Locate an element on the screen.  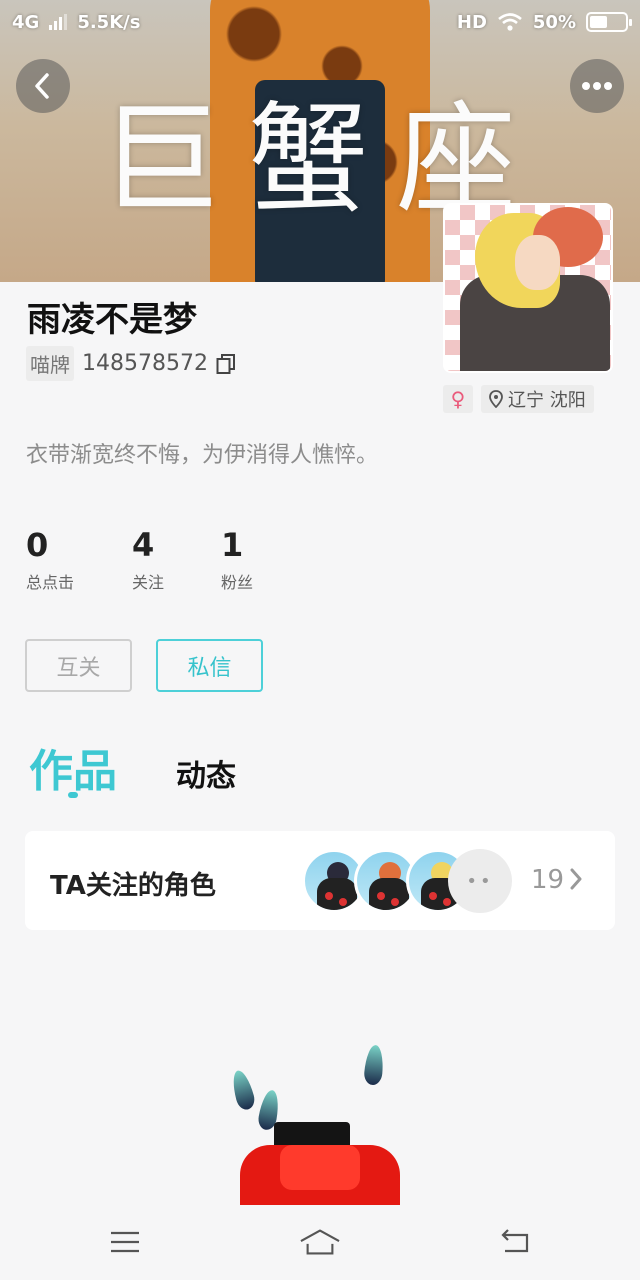
stat-total-clicks: 0 总点击 is located at coordinates (79, 559).